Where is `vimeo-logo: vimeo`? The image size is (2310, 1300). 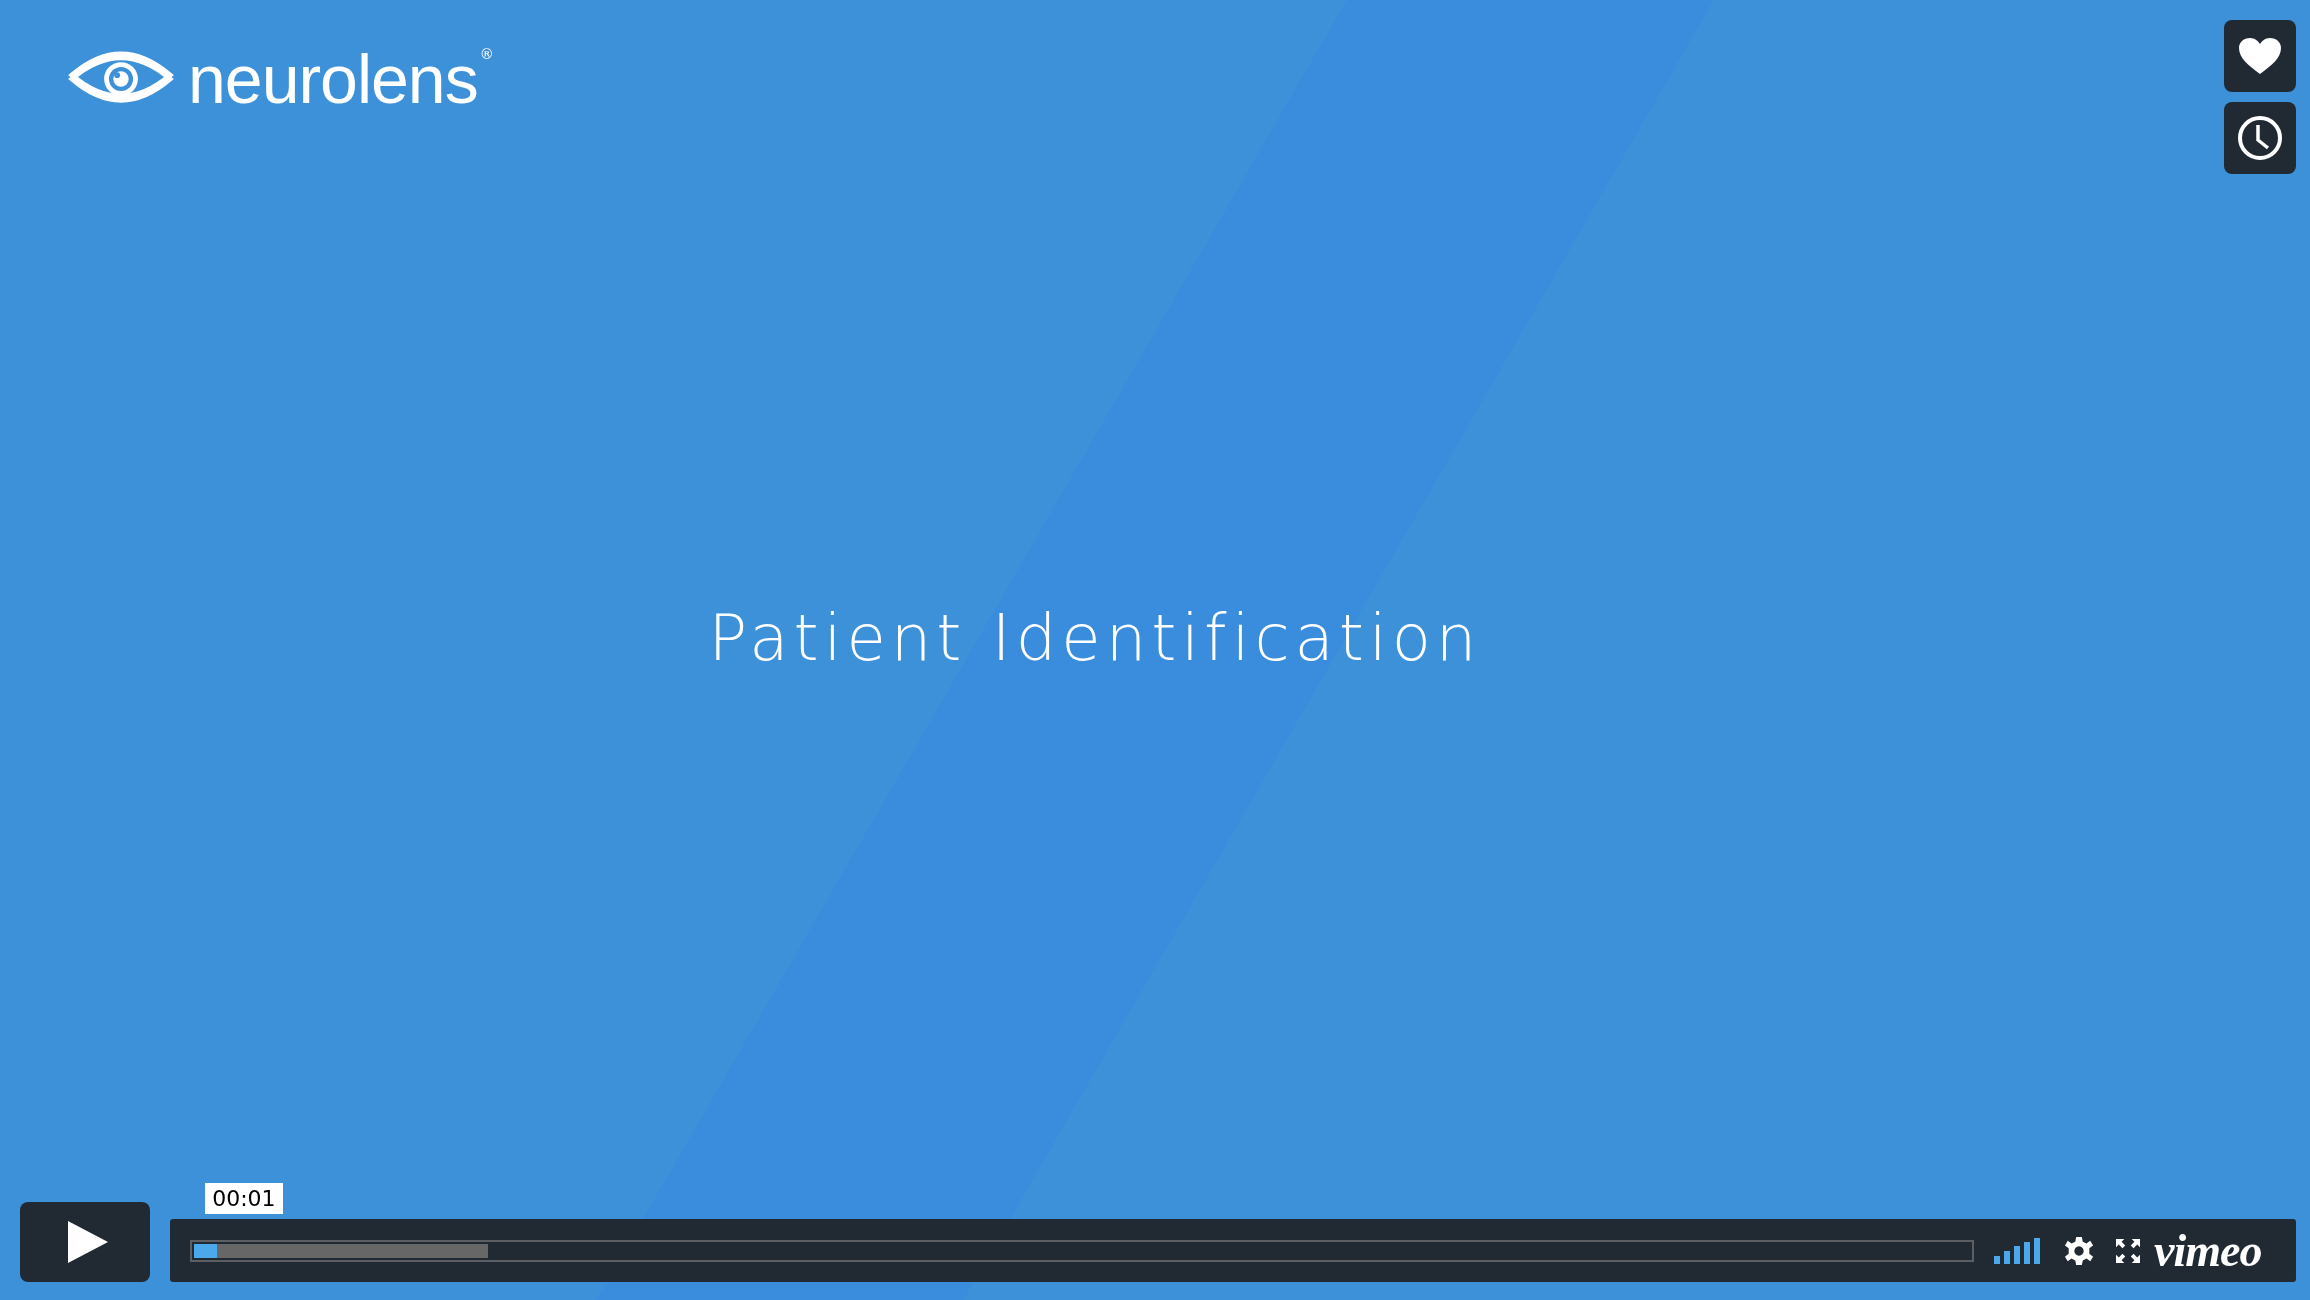 vimeo-logo: vimeo is located at coordinates (2208, 1250).